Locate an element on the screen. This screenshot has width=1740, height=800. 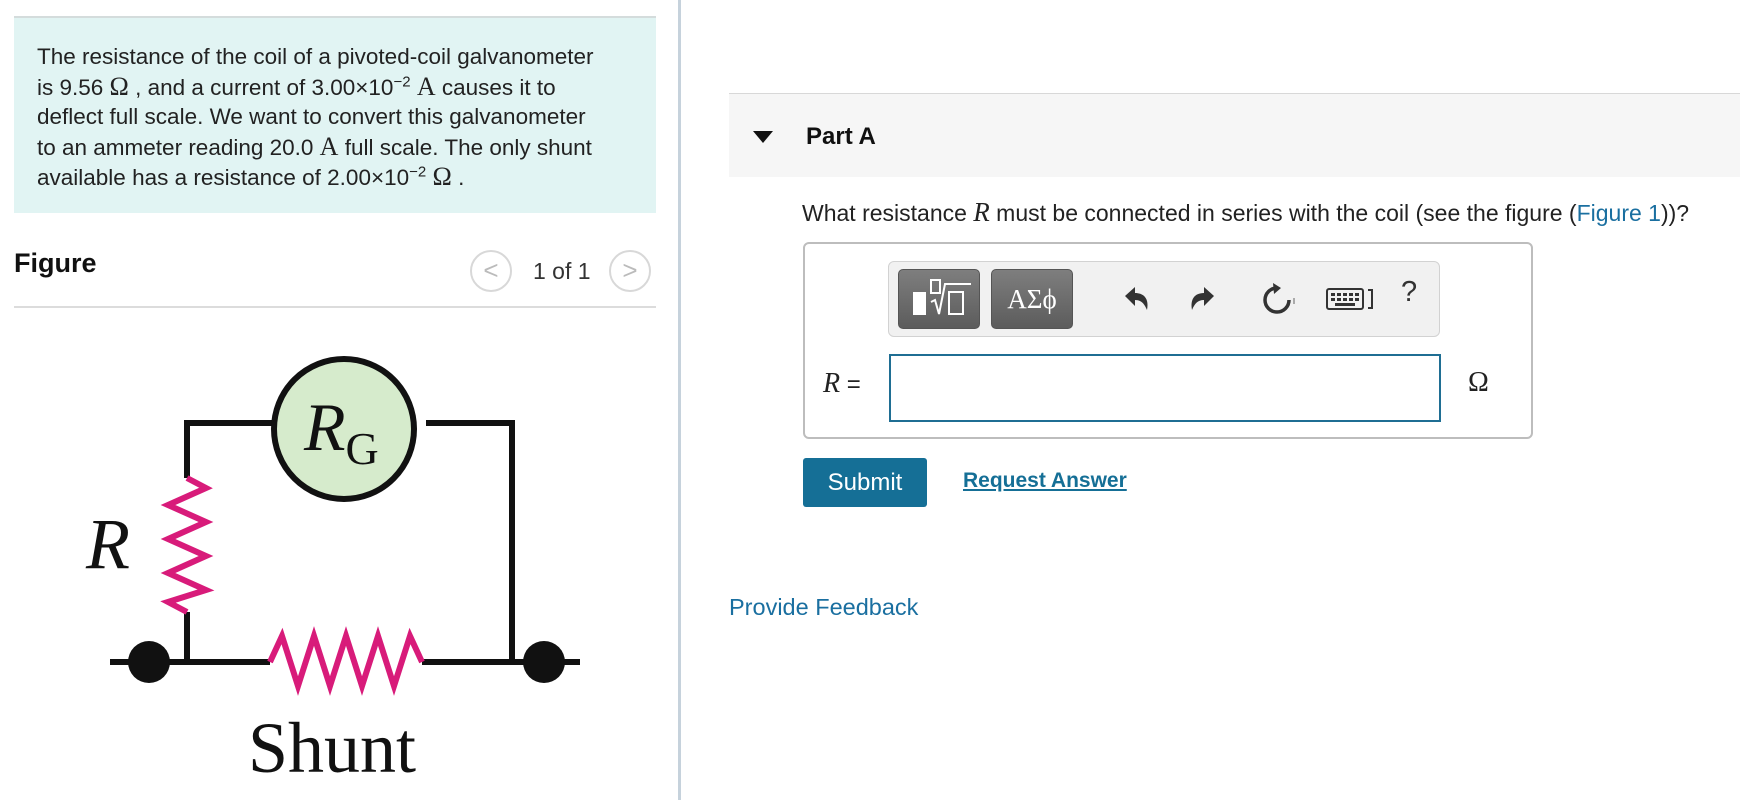
pane-splitter is located at coordinates (679, 400).